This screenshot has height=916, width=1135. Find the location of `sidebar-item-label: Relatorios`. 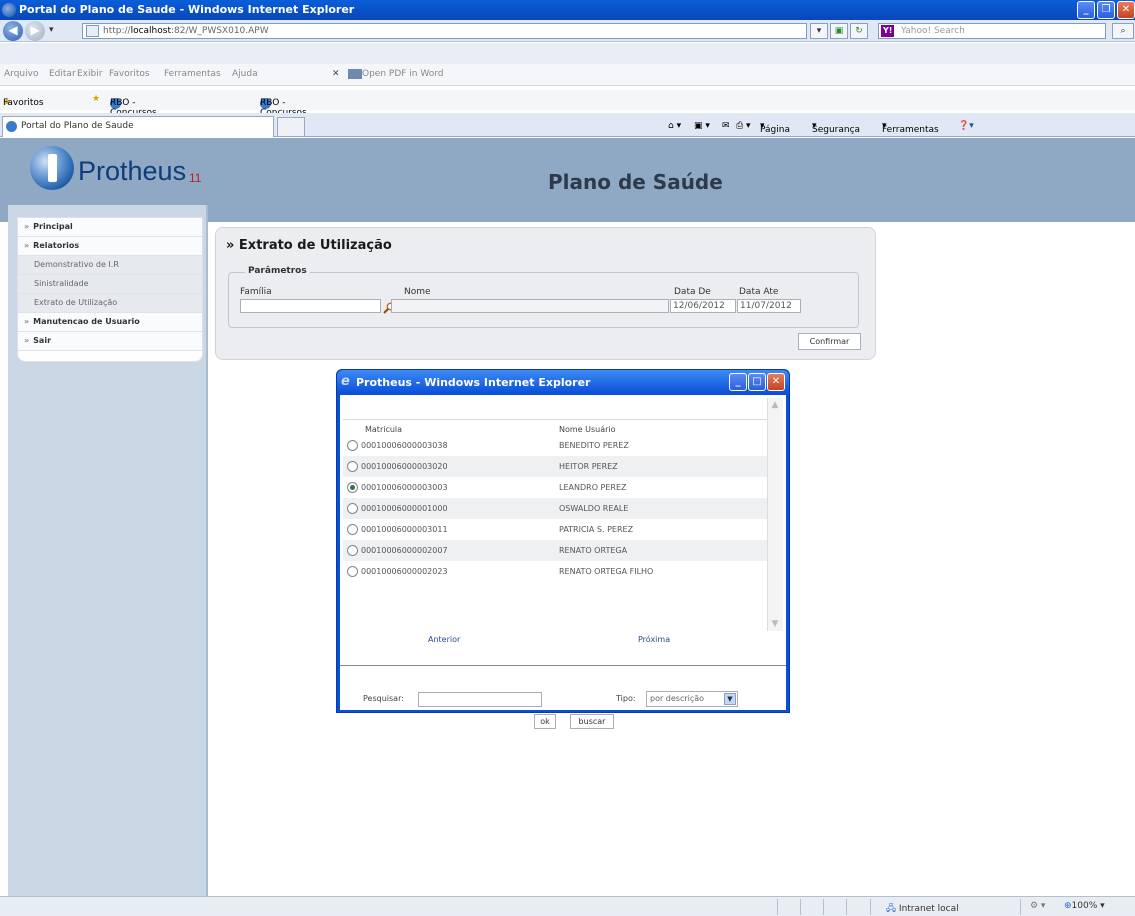

sidebar-item-label: Relatorios is located at coordinates (56, 245).